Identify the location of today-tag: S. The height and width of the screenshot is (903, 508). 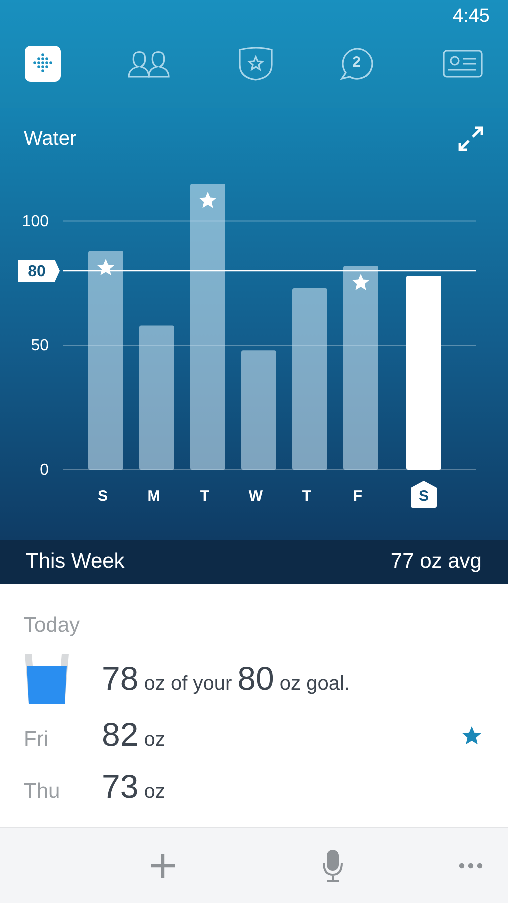
(424, 494).